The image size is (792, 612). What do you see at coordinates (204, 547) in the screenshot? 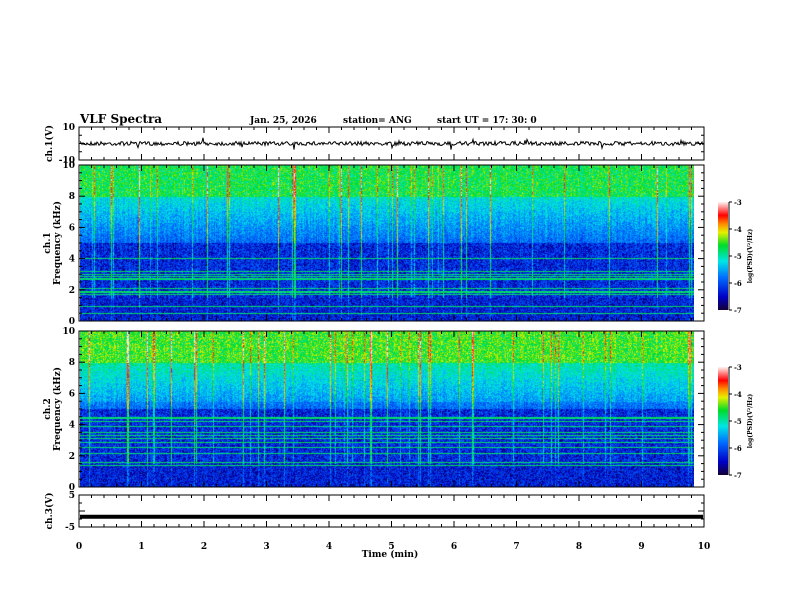
I see `x-tick-label: 2` at bounding box center [204, 547].